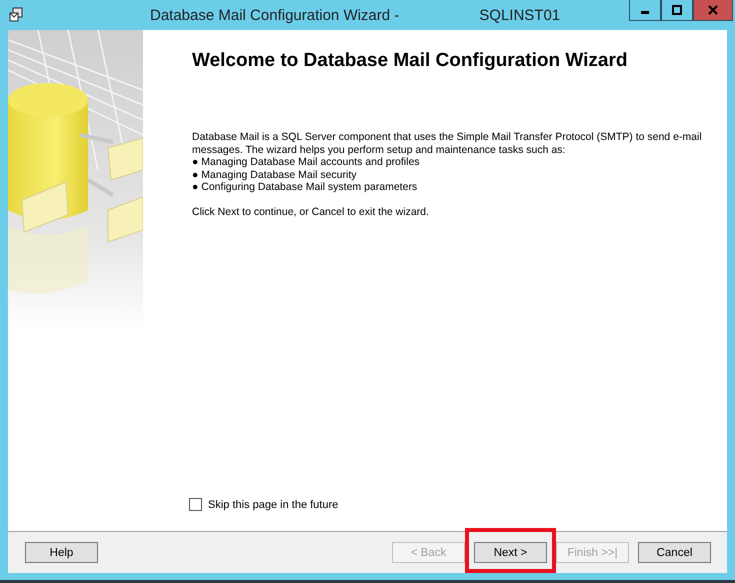  Describe the element at coordinates (311, 212) in the screenshot. I see `instruction-text: Click Next to continue, or Cancel to exit the wizard.` at that location.